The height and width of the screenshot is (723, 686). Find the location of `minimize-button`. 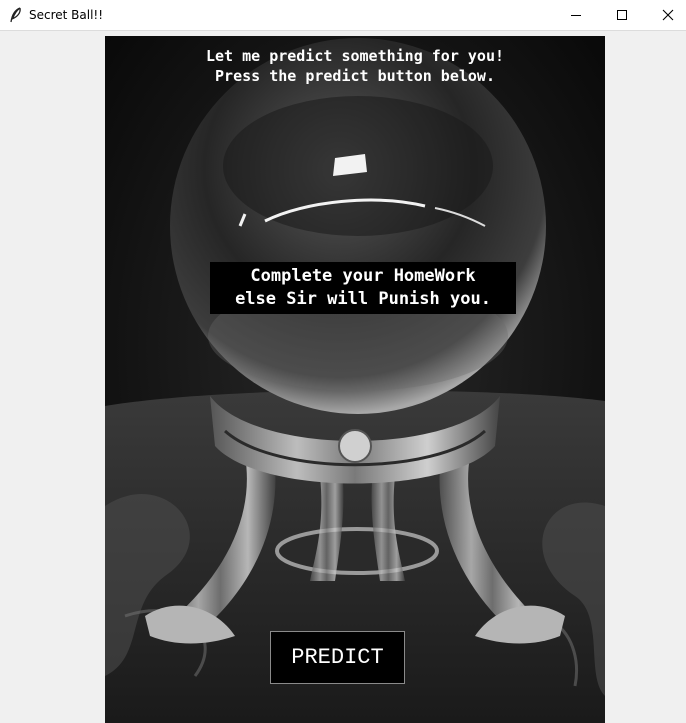

minimize-button is located at coordinates (576, 15).